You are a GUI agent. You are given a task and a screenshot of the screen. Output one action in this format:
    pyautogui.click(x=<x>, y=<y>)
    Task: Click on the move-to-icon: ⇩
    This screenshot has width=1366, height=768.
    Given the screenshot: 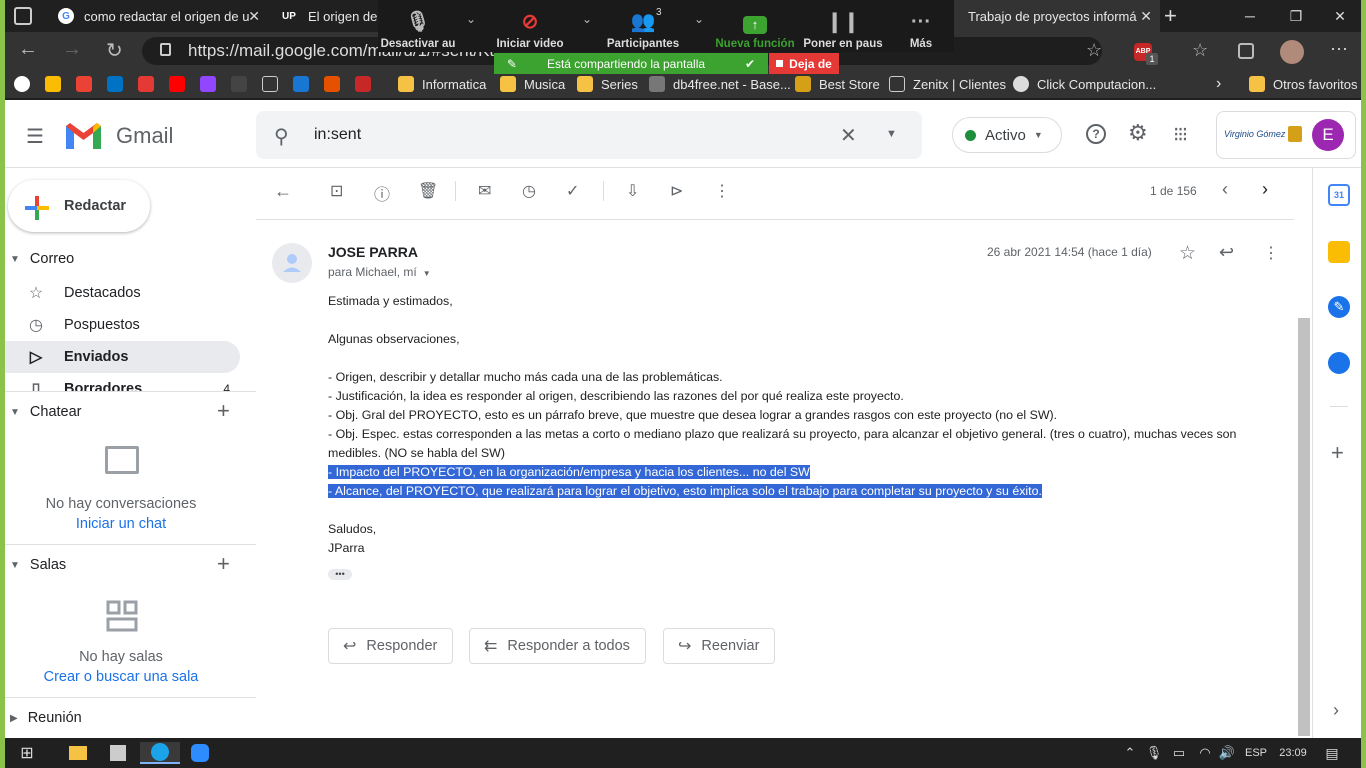 What is the action you would take?
    pyautogui.click(x=632, y=191)
    